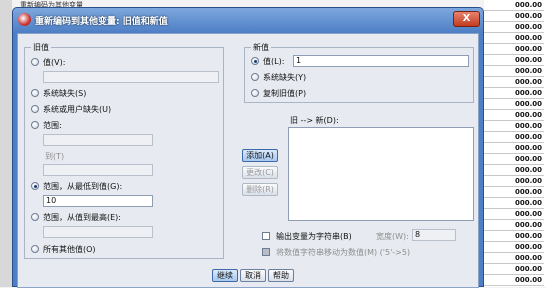  What do you see at coordinates (266, 252) in the screenshot?
I see `convert-numeric-checkbox` at bounding box center [266, 252].